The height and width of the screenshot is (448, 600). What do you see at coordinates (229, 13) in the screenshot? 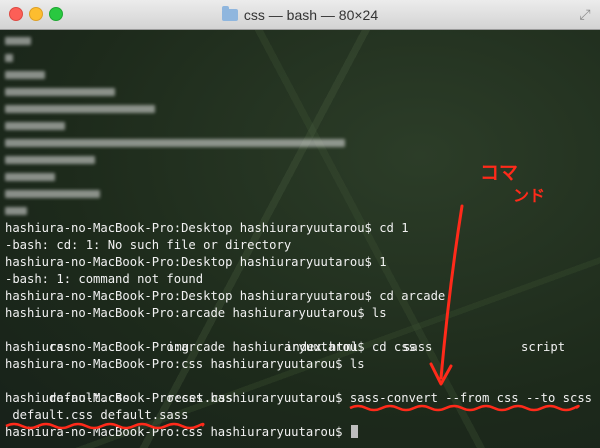
I see `folder-icon` at bounding box center [229, 13].